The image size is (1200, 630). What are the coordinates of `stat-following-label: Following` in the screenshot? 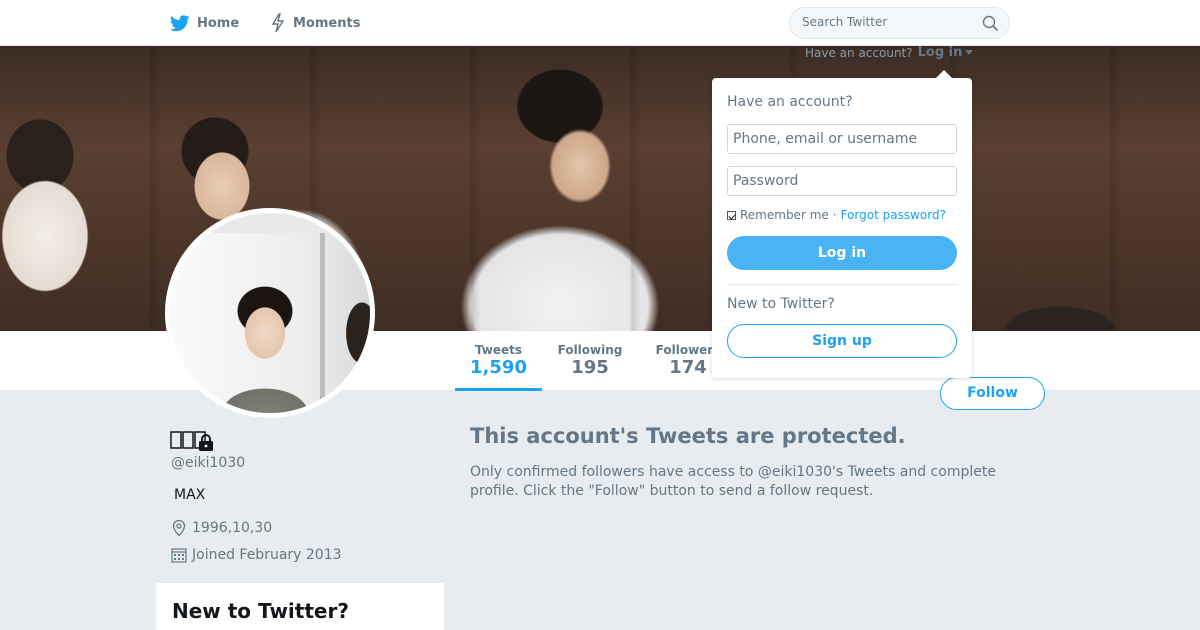 It's located at (590, 350).